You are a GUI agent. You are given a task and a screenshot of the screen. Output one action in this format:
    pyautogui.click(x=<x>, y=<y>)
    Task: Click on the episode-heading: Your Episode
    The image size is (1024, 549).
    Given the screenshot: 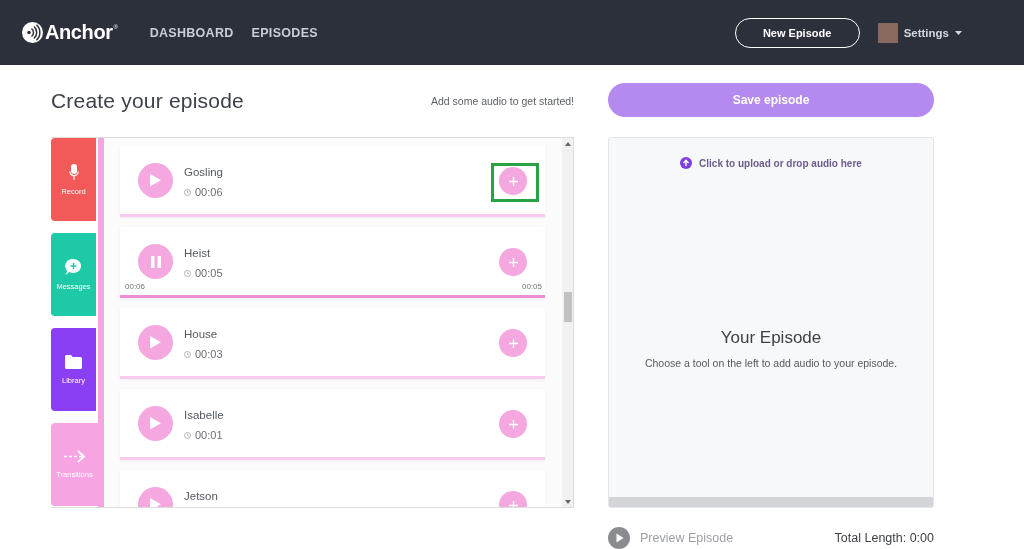 What is the action you would take?
    pyautogui.click(x=771, y=337)
    